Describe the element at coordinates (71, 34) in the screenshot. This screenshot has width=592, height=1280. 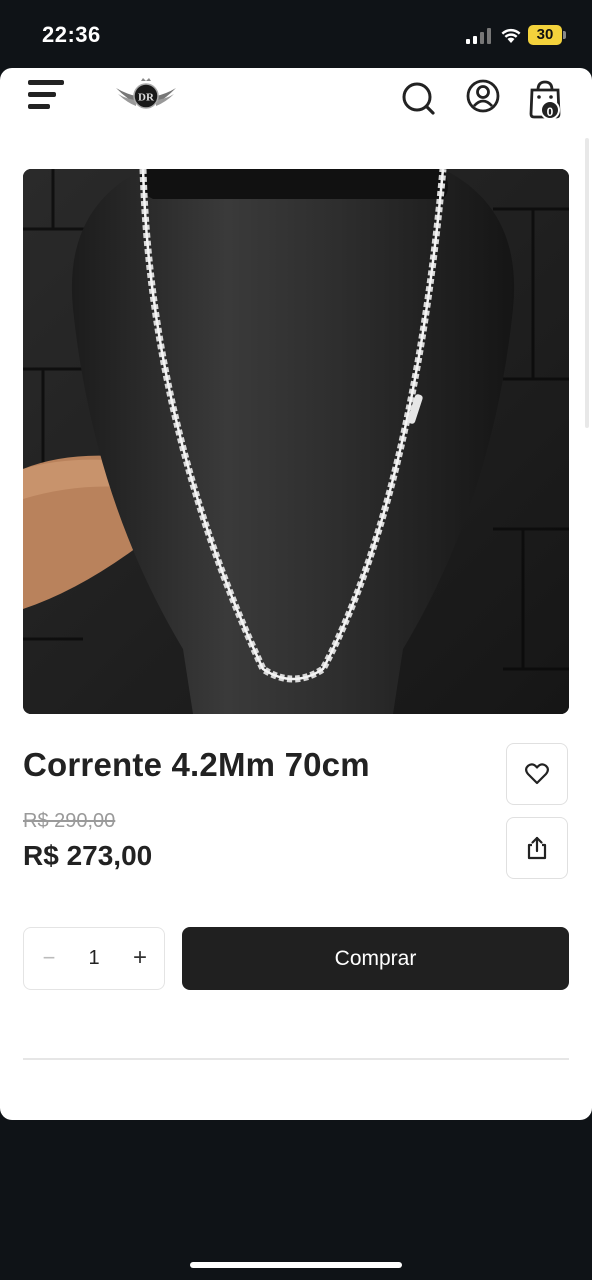
I see `status-time: 22:36` at that location.